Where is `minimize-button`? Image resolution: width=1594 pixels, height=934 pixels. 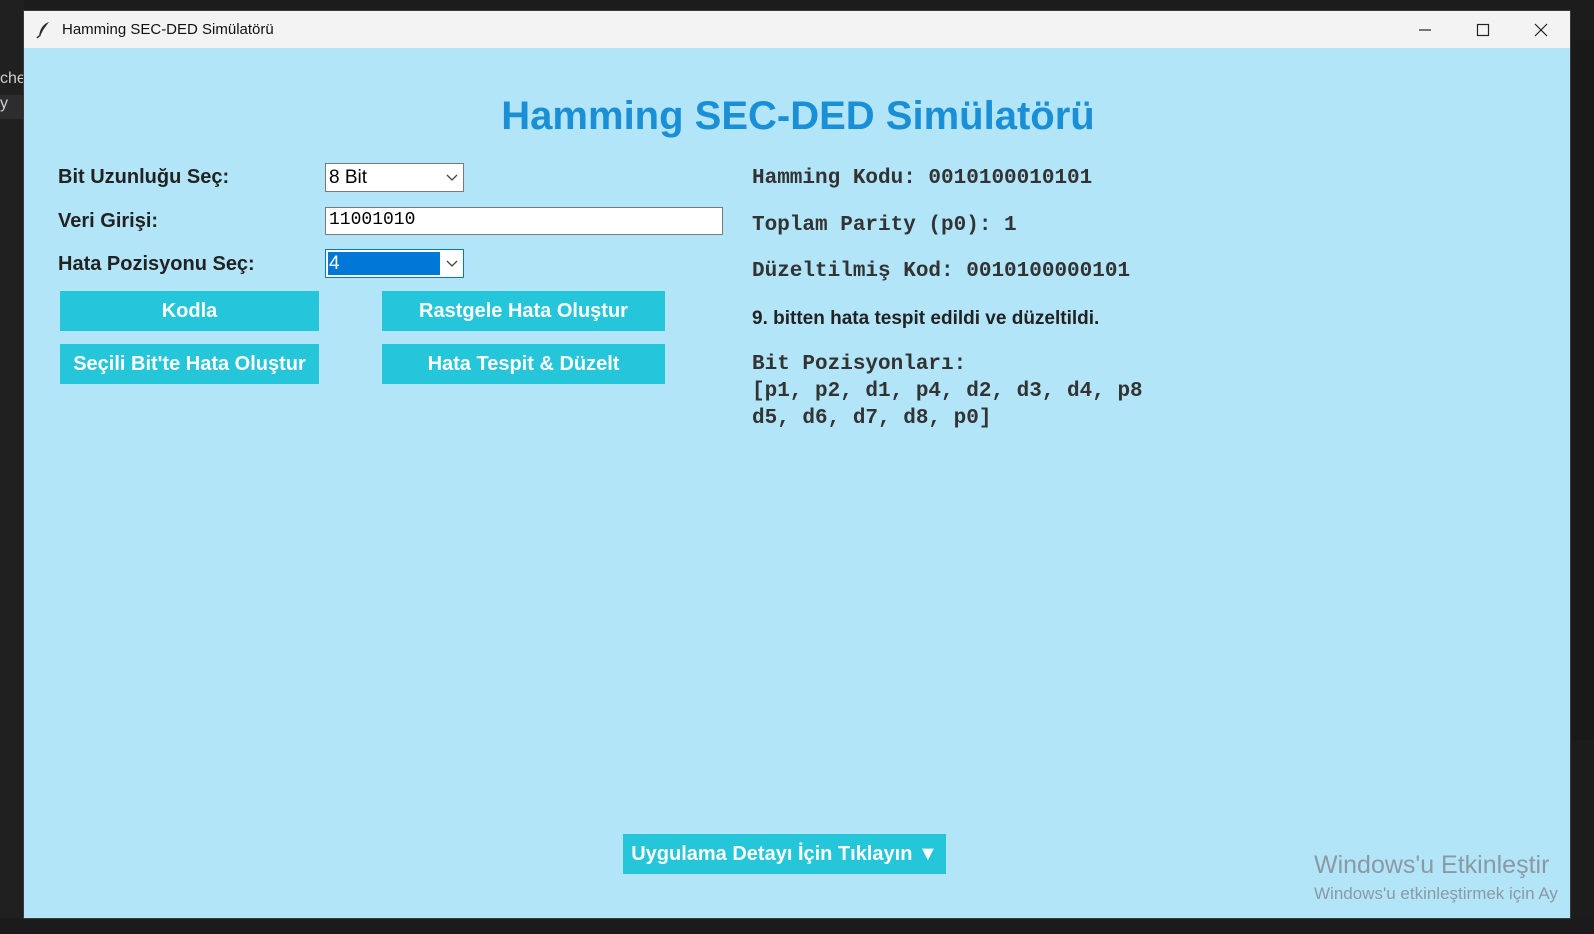 minimize-button is located at coordinates (1425, 29).